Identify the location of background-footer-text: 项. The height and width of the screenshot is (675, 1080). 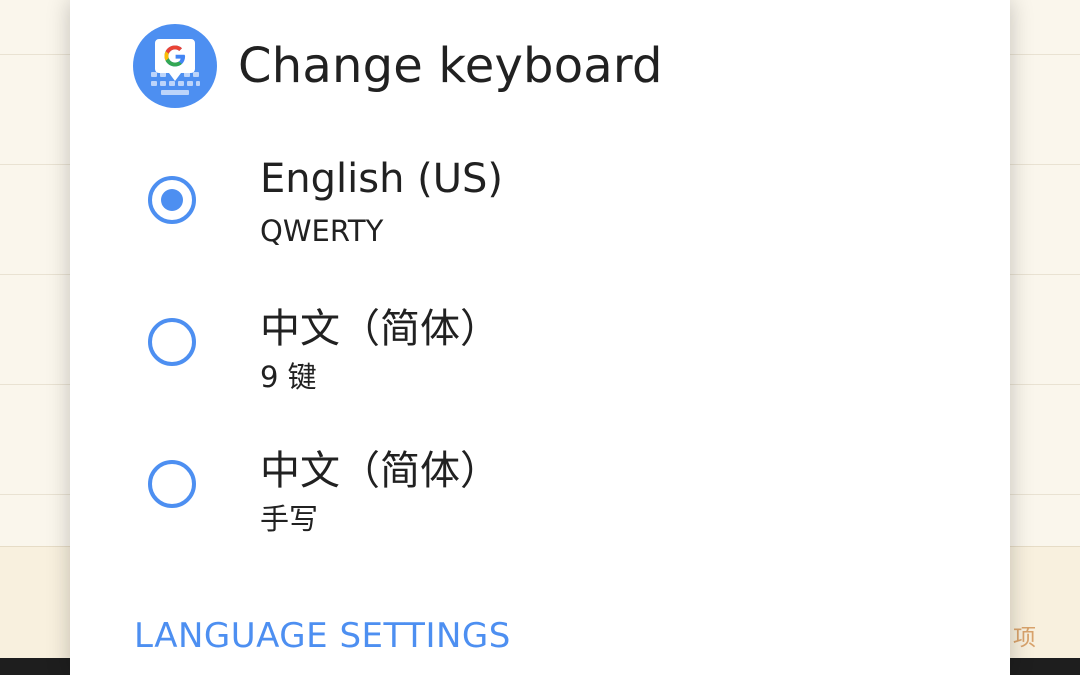
(1024, 638).